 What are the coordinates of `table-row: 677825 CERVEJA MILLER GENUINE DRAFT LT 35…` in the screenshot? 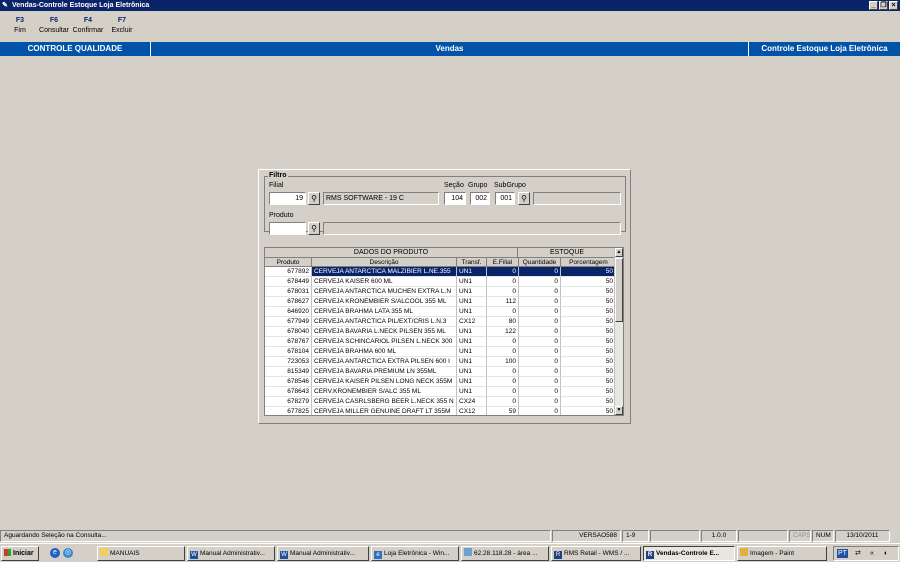 It's located at (440, 411).